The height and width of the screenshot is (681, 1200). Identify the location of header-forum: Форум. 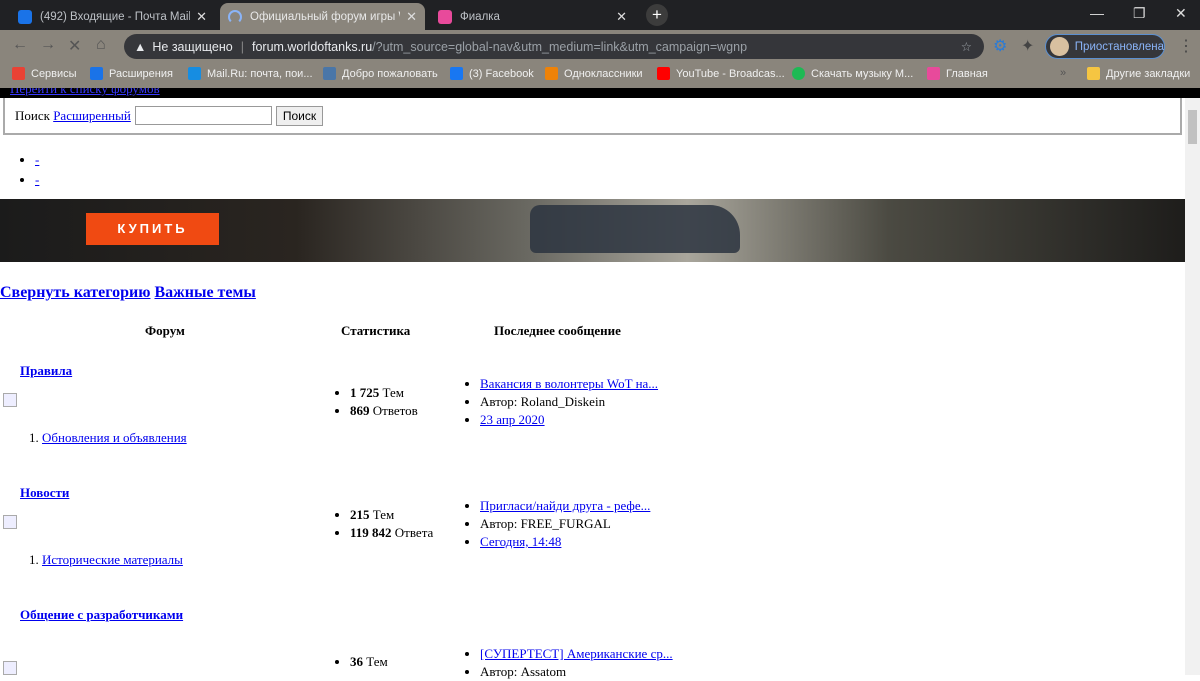
(165, 330).